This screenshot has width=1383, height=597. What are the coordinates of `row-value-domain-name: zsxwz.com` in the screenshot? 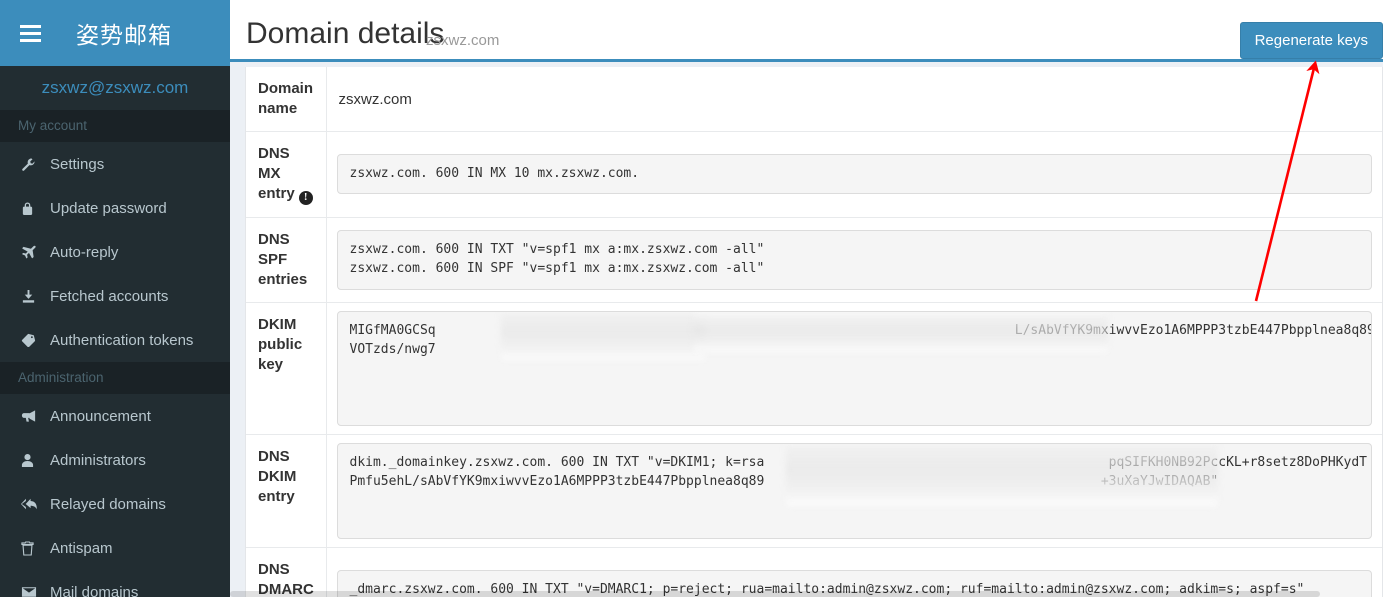 It's located at (854, 99).